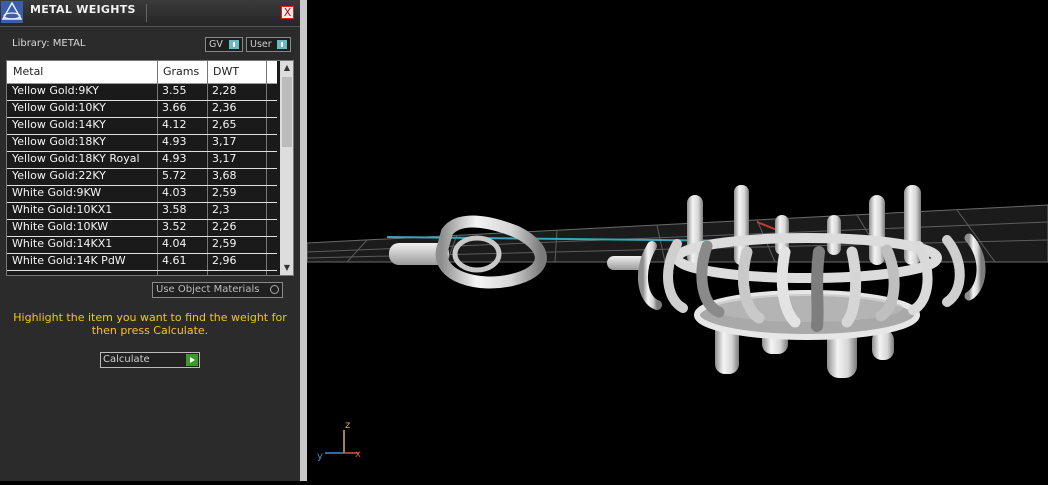  I want to click on cell-metal: Yellow Gold:18KY, so click(59, 141).